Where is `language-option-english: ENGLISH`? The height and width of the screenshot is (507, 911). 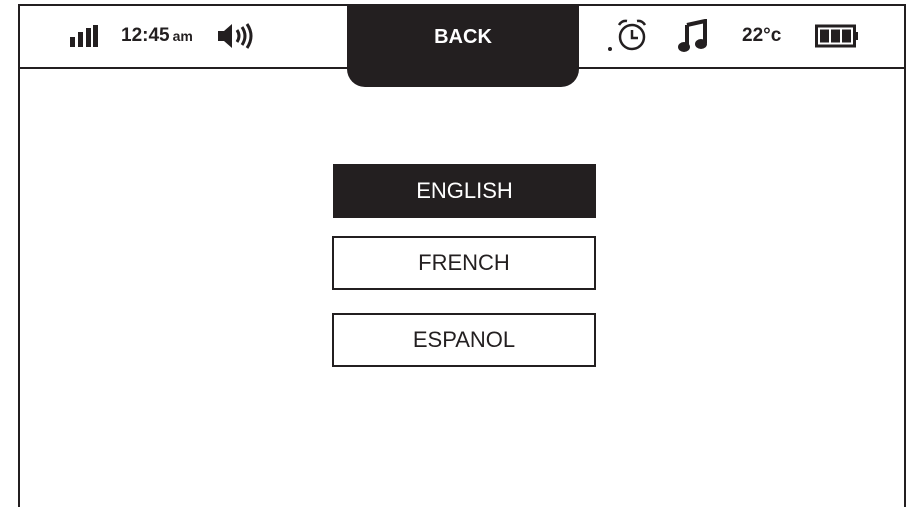 language-option-english: ENGLISH is located at coordinates (464, 191).